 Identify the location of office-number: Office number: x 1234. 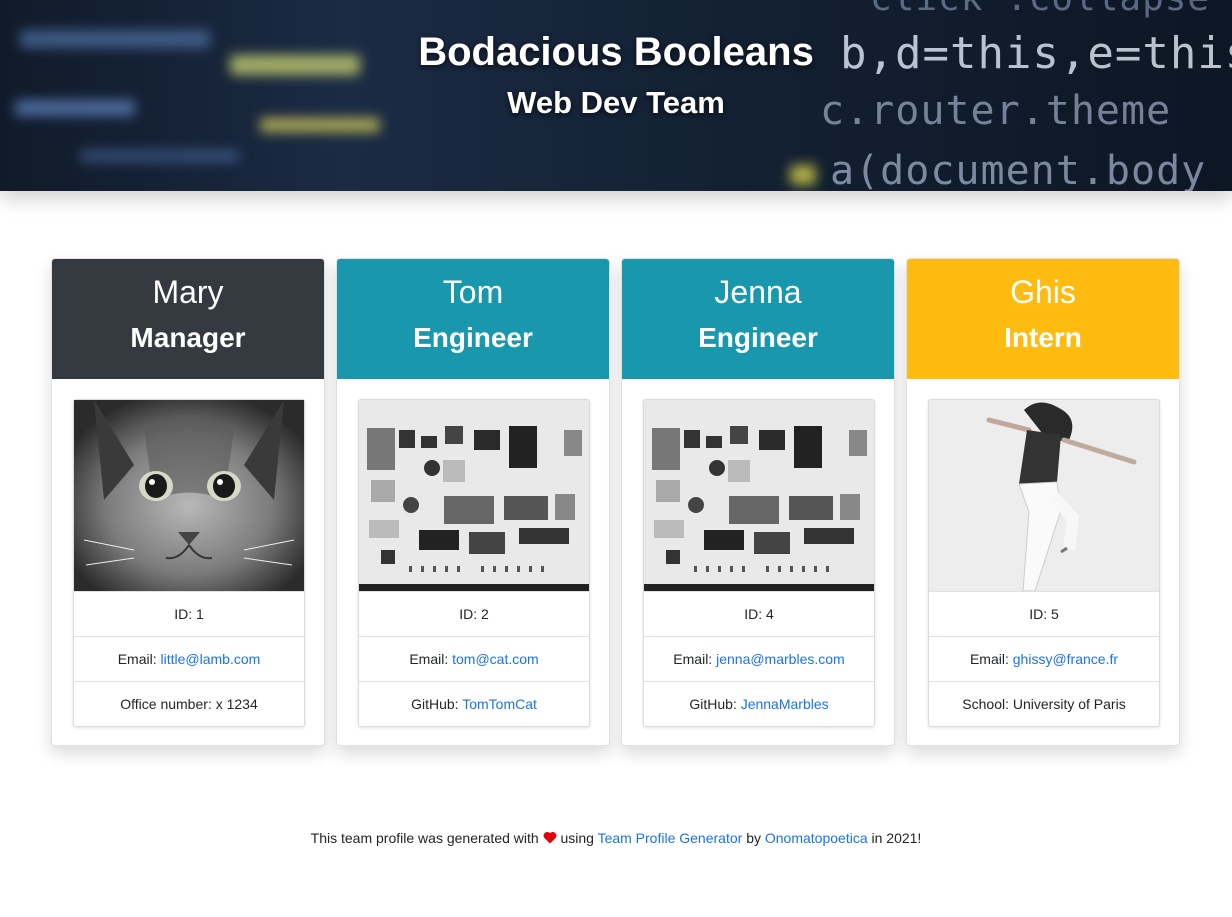
(189, 703).